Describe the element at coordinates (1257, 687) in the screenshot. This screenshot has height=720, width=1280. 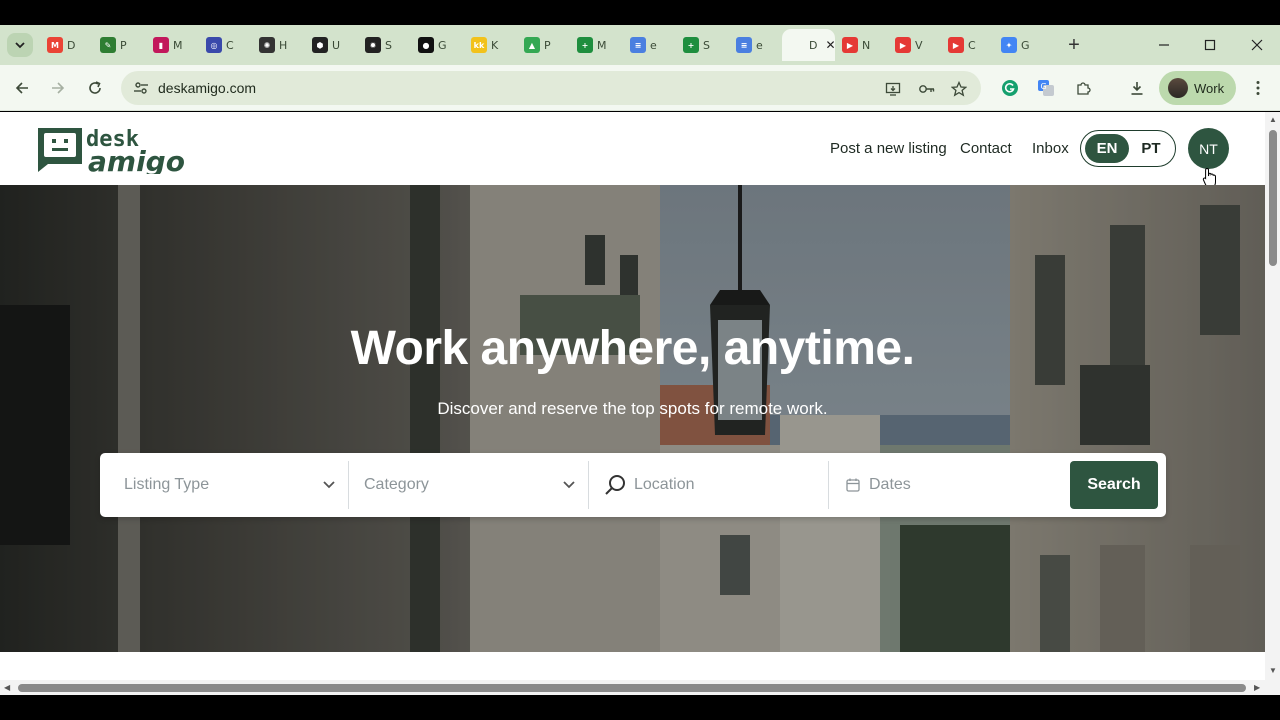
I see `scroll-right-arrow-icon: ▶` at that location.